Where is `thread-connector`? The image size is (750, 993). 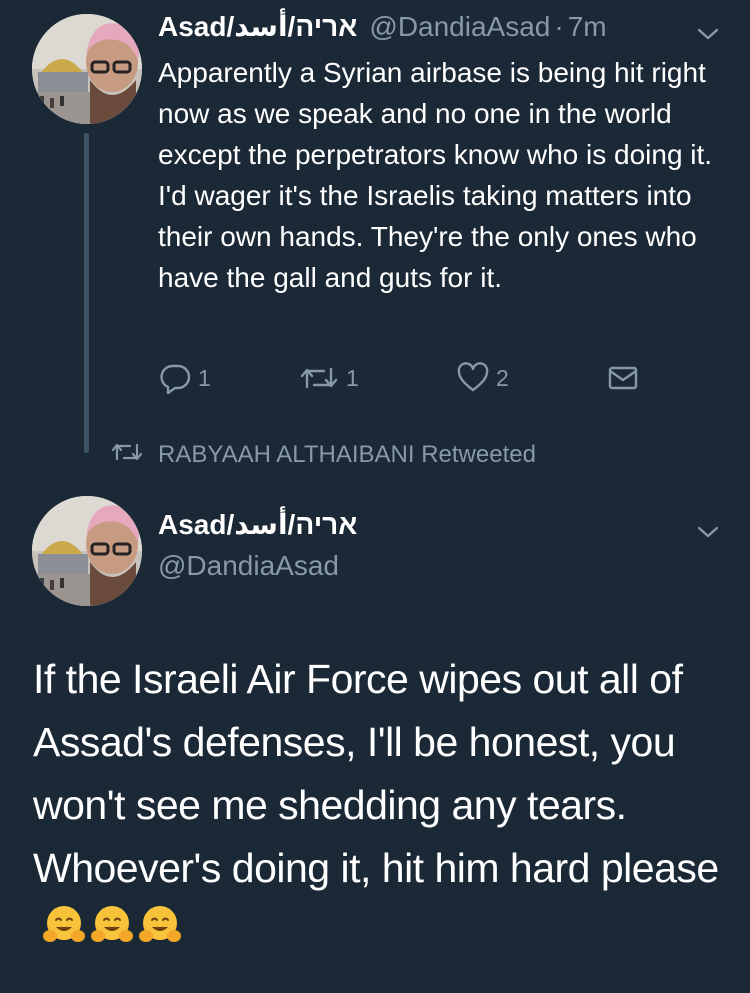 thread-connector is located at coordinates (86, 293).